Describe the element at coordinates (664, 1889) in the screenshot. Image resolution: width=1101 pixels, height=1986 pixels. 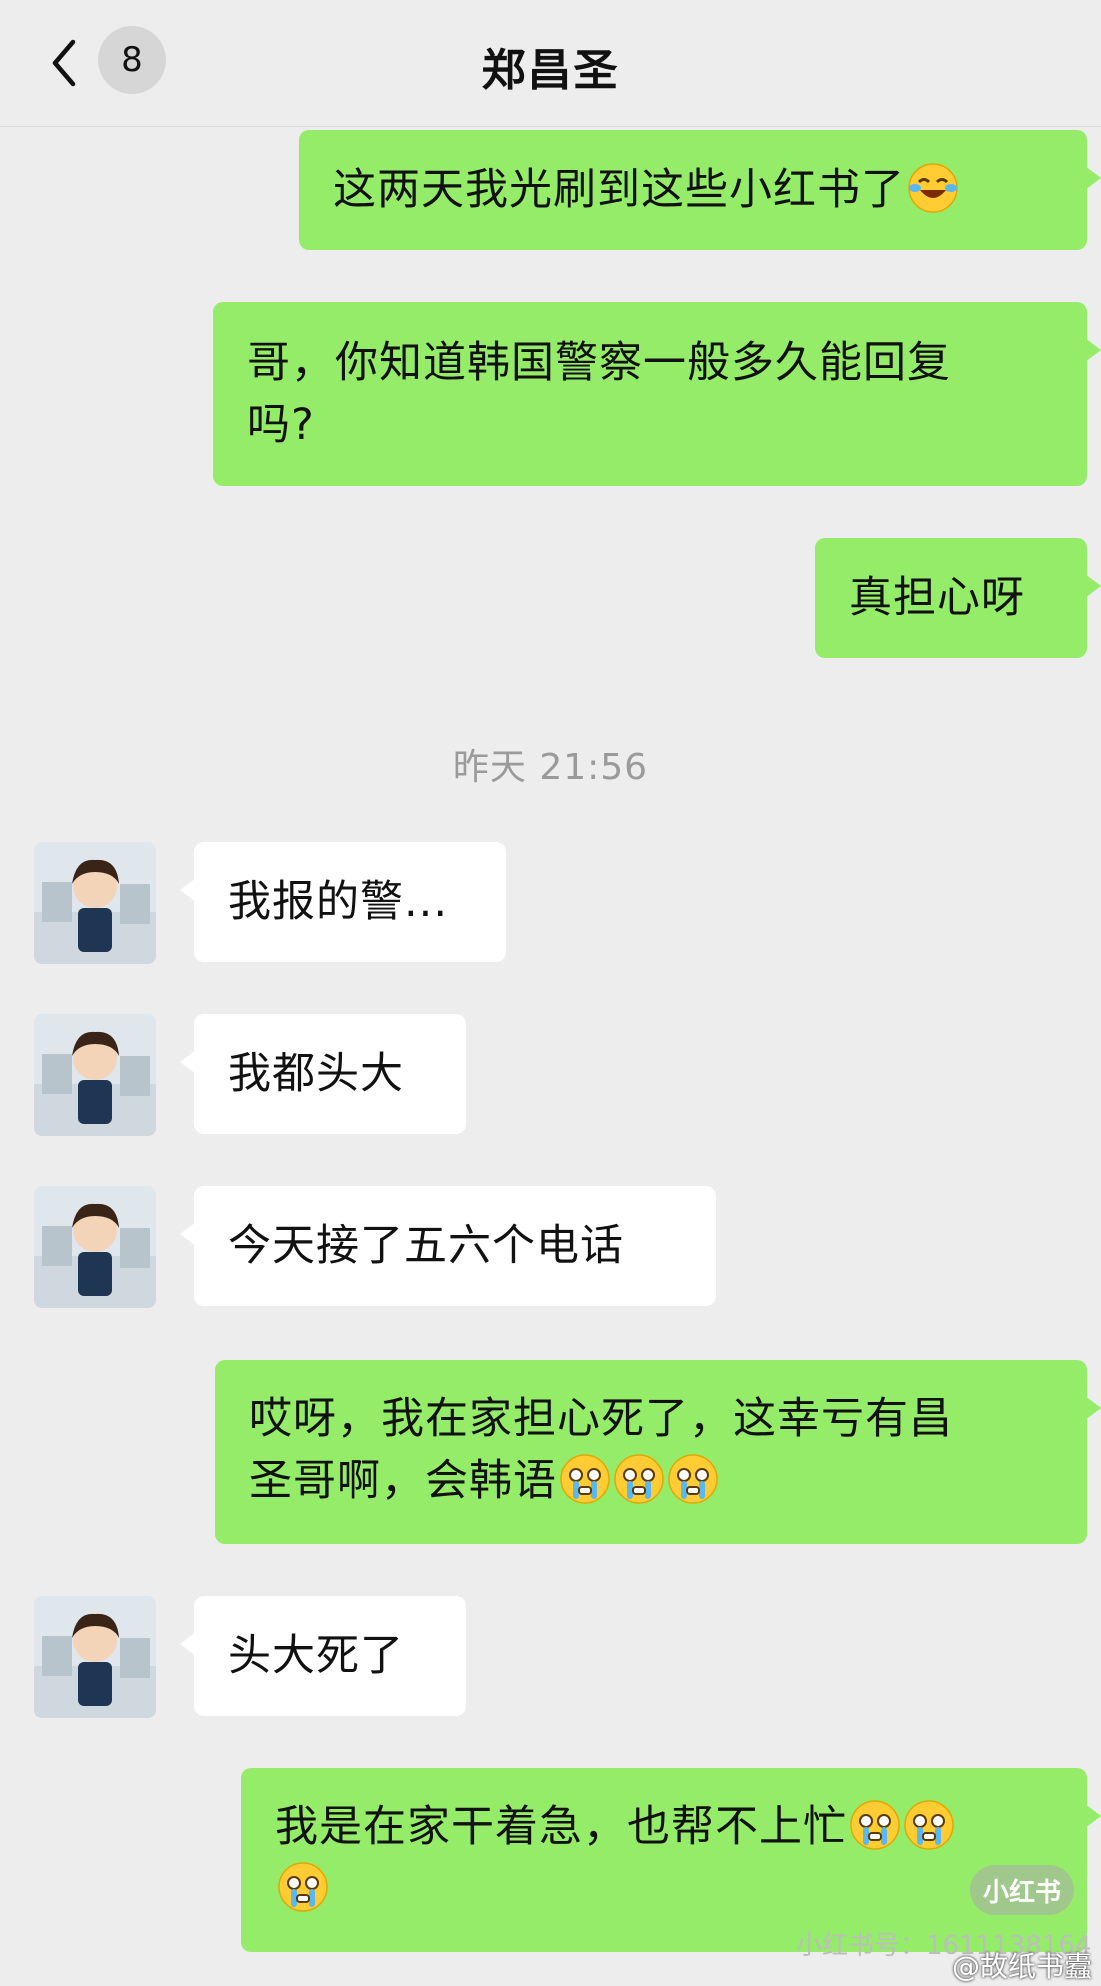
I see `message-text-line-wrap` at that location.